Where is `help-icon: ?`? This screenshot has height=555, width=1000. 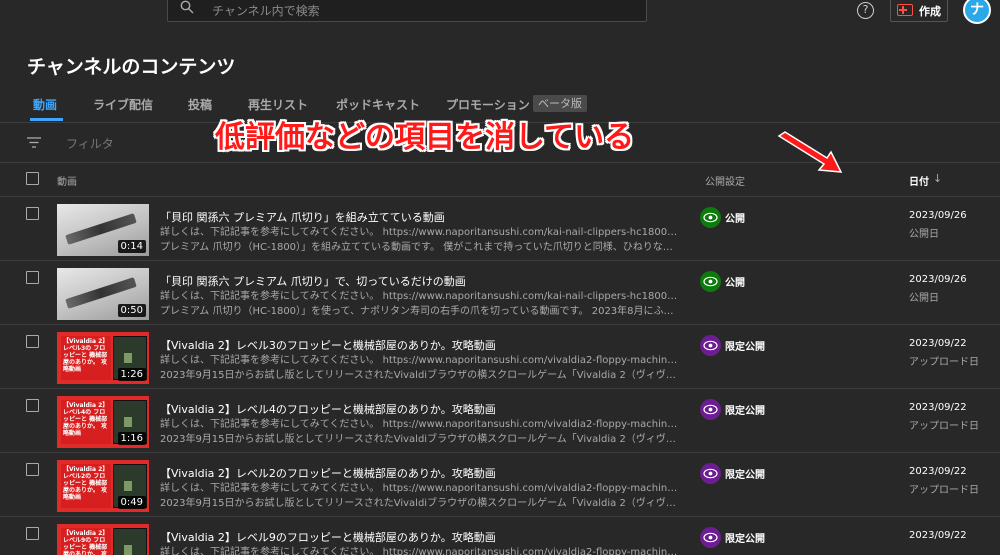 help-icon: ? is located at coordinates (865, 10).